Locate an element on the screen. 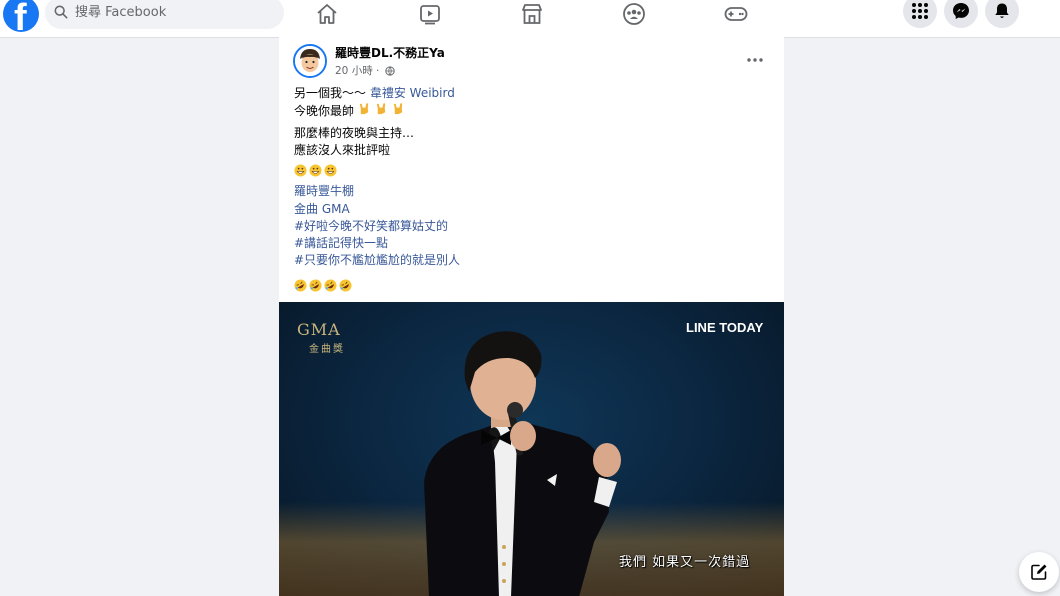 Image resolution: width=1060 pixels, height=596 pixels. tagged-user-link: 韋禮安 Weibird is located at coordinates (412, 93).